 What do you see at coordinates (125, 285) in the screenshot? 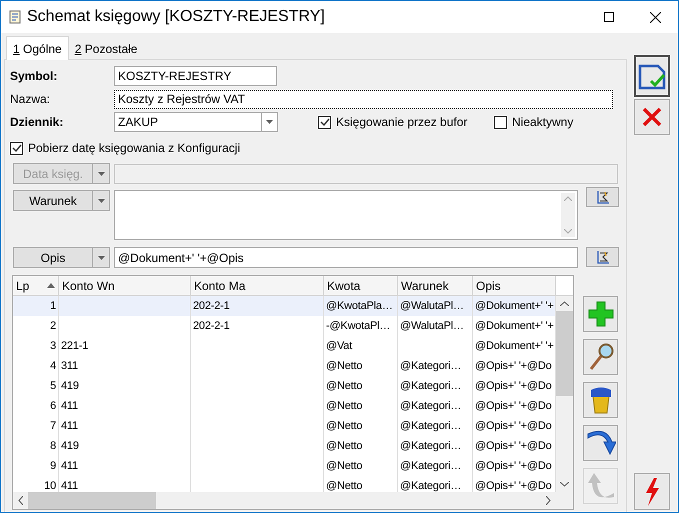
I see `column-header: Konto Wn` at bounding box center [125, 285].